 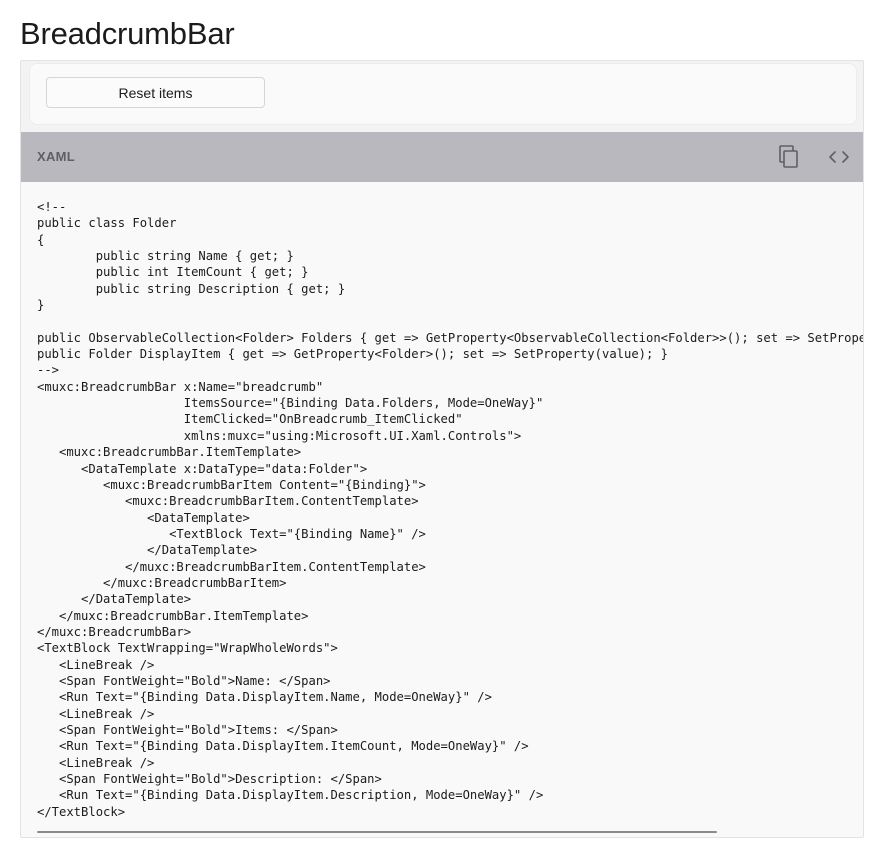 I want to click on code-header: XAML, so click(x=442, y=157).